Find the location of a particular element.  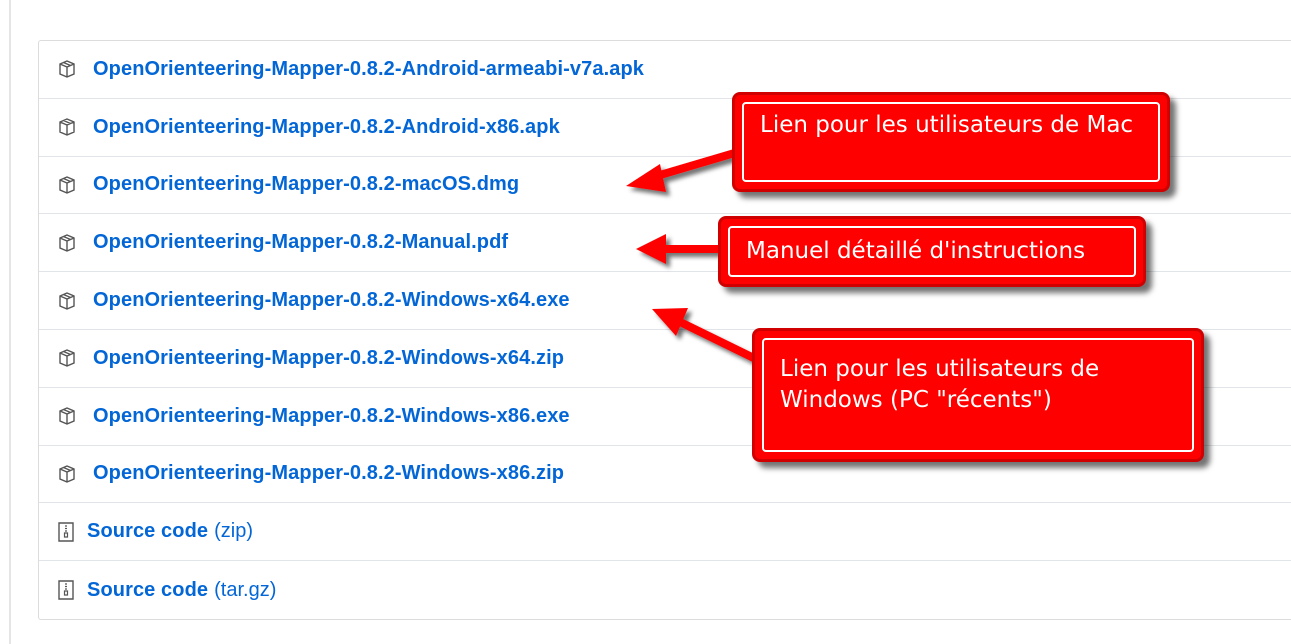

callout-manual-text: Manuel détaillé d'instructions is located at coordinates (932, 251).